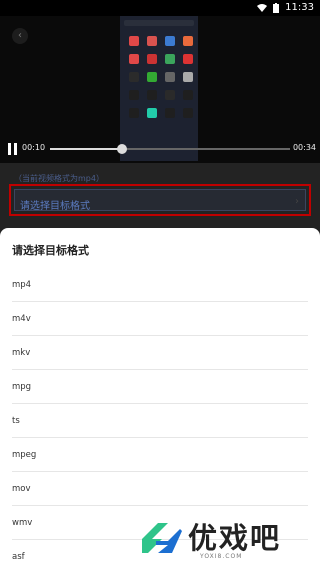 The width and height of the screenshot is (320, 569). I want to click on sheet-title: 请选择目标格式, so click(50, 250).